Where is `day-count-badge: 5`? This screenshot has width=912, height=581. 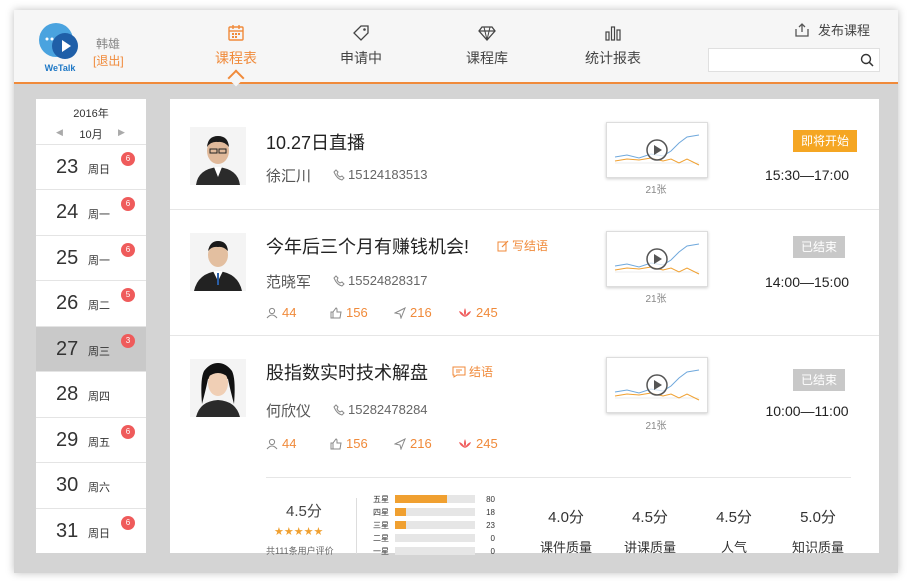 day-count-badge: 5 is located at coordinates (128, 295).